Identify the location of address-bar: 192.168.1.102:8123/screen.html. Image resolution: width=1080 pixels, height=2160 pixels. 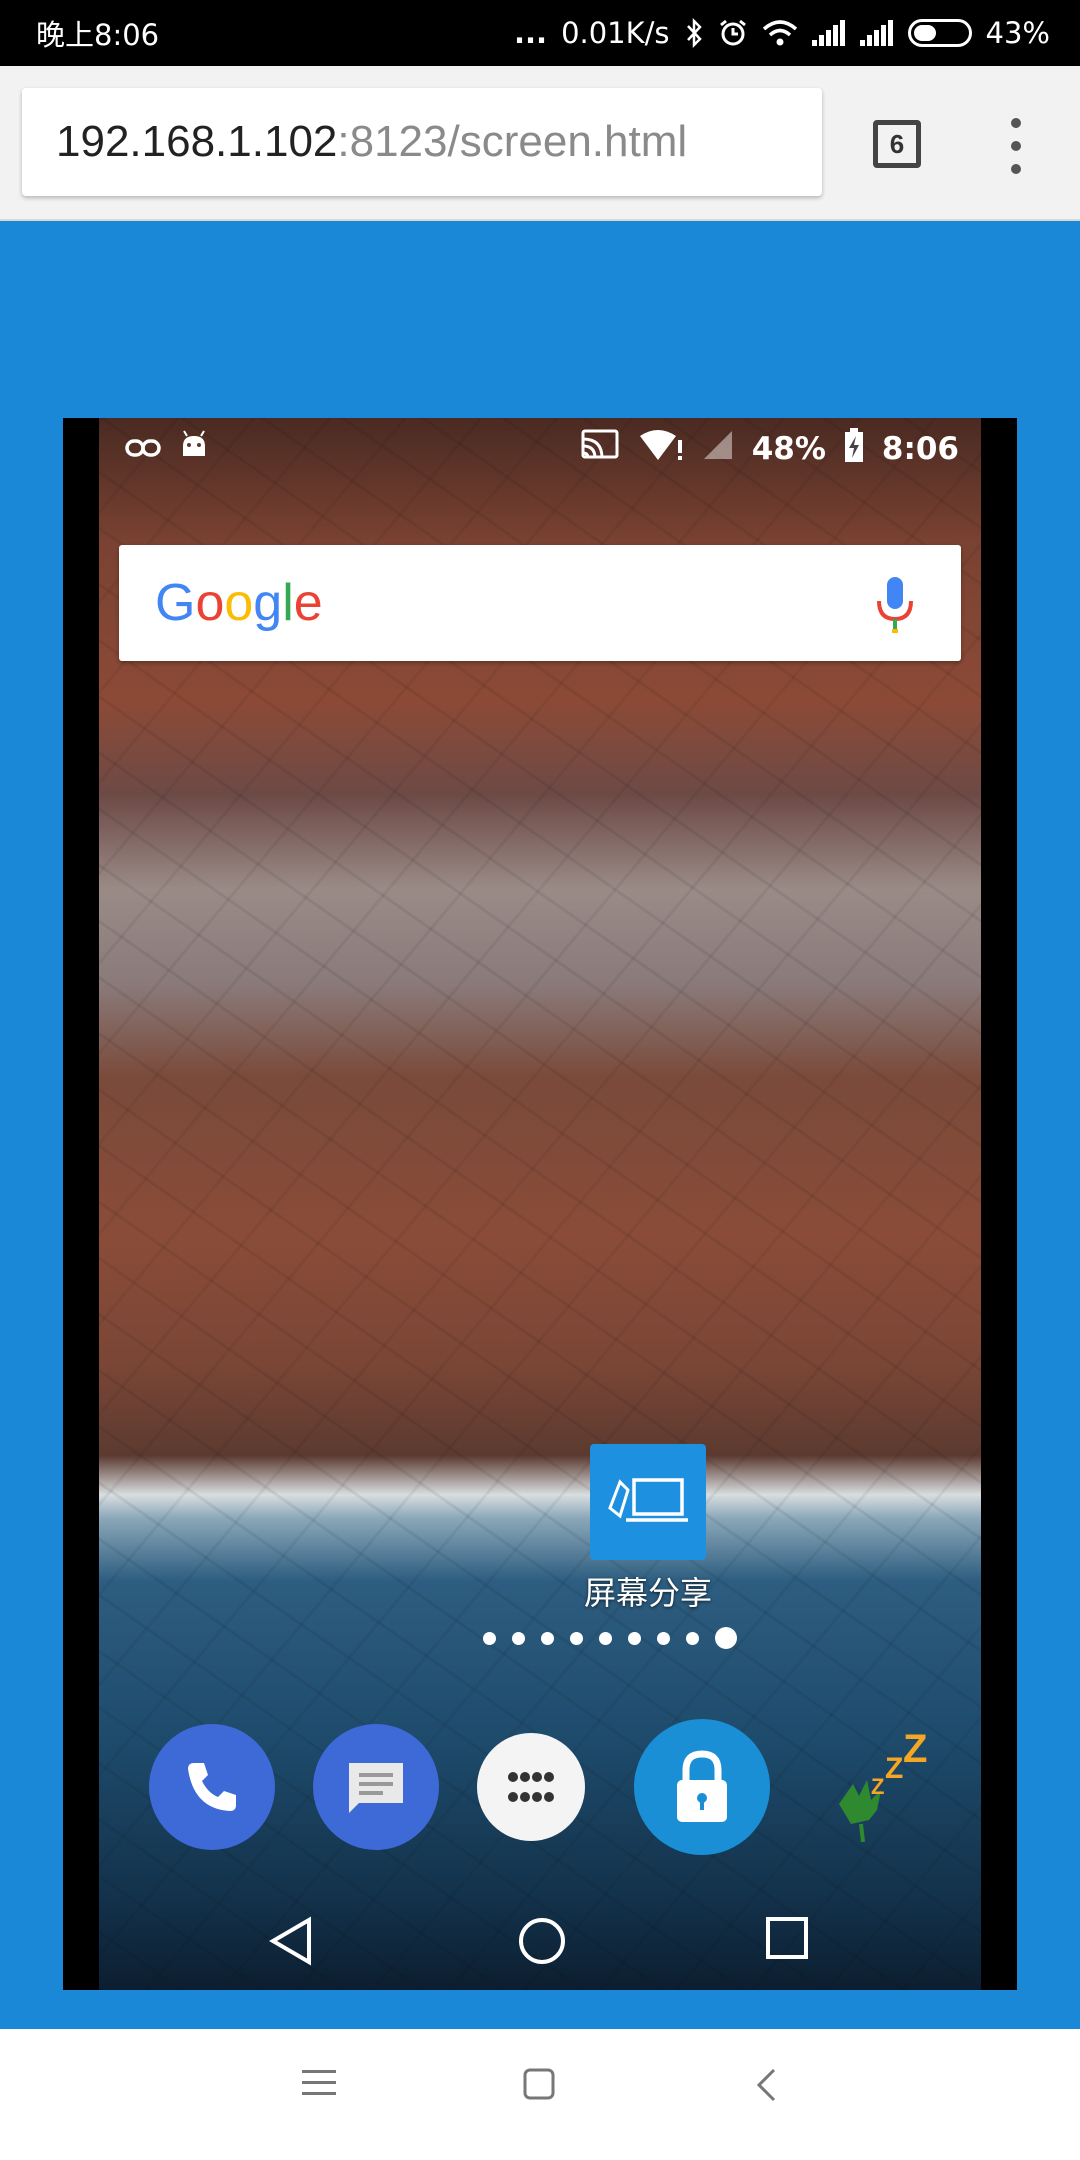
(422, 142).